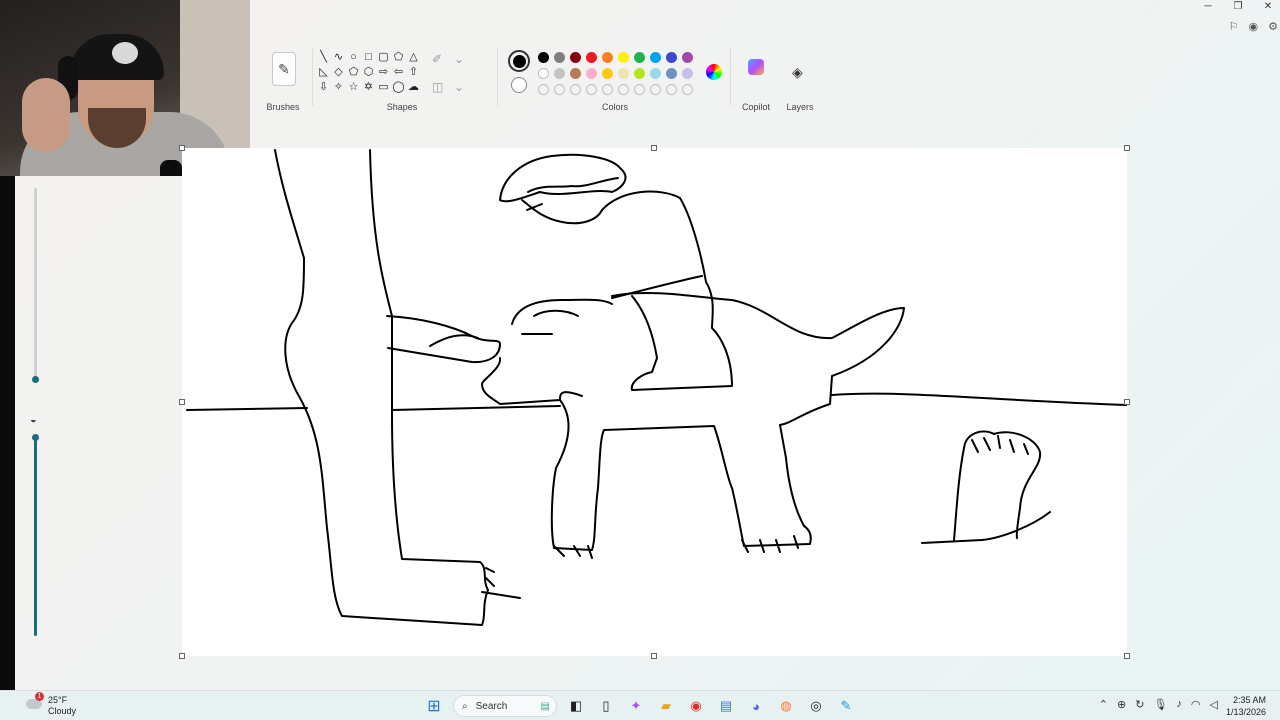  What do you see at coordinates (756, 706) in the screenshot?
I see `discord-icon: ◕` at bounding box center [756, 706].